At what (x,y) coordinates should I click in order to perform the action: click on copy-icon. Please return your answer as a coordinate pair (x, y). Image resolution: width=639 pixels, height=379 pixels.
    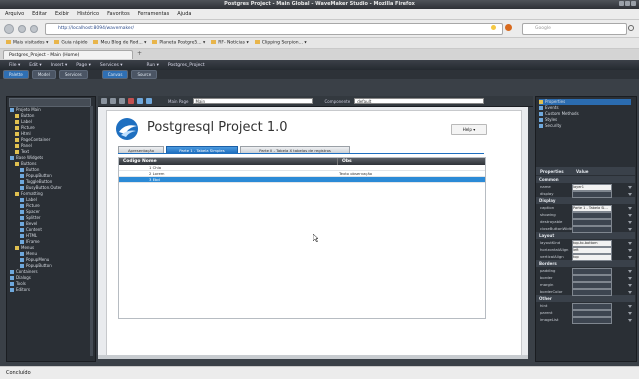
    Looking at the image, I should click on (113, 101).